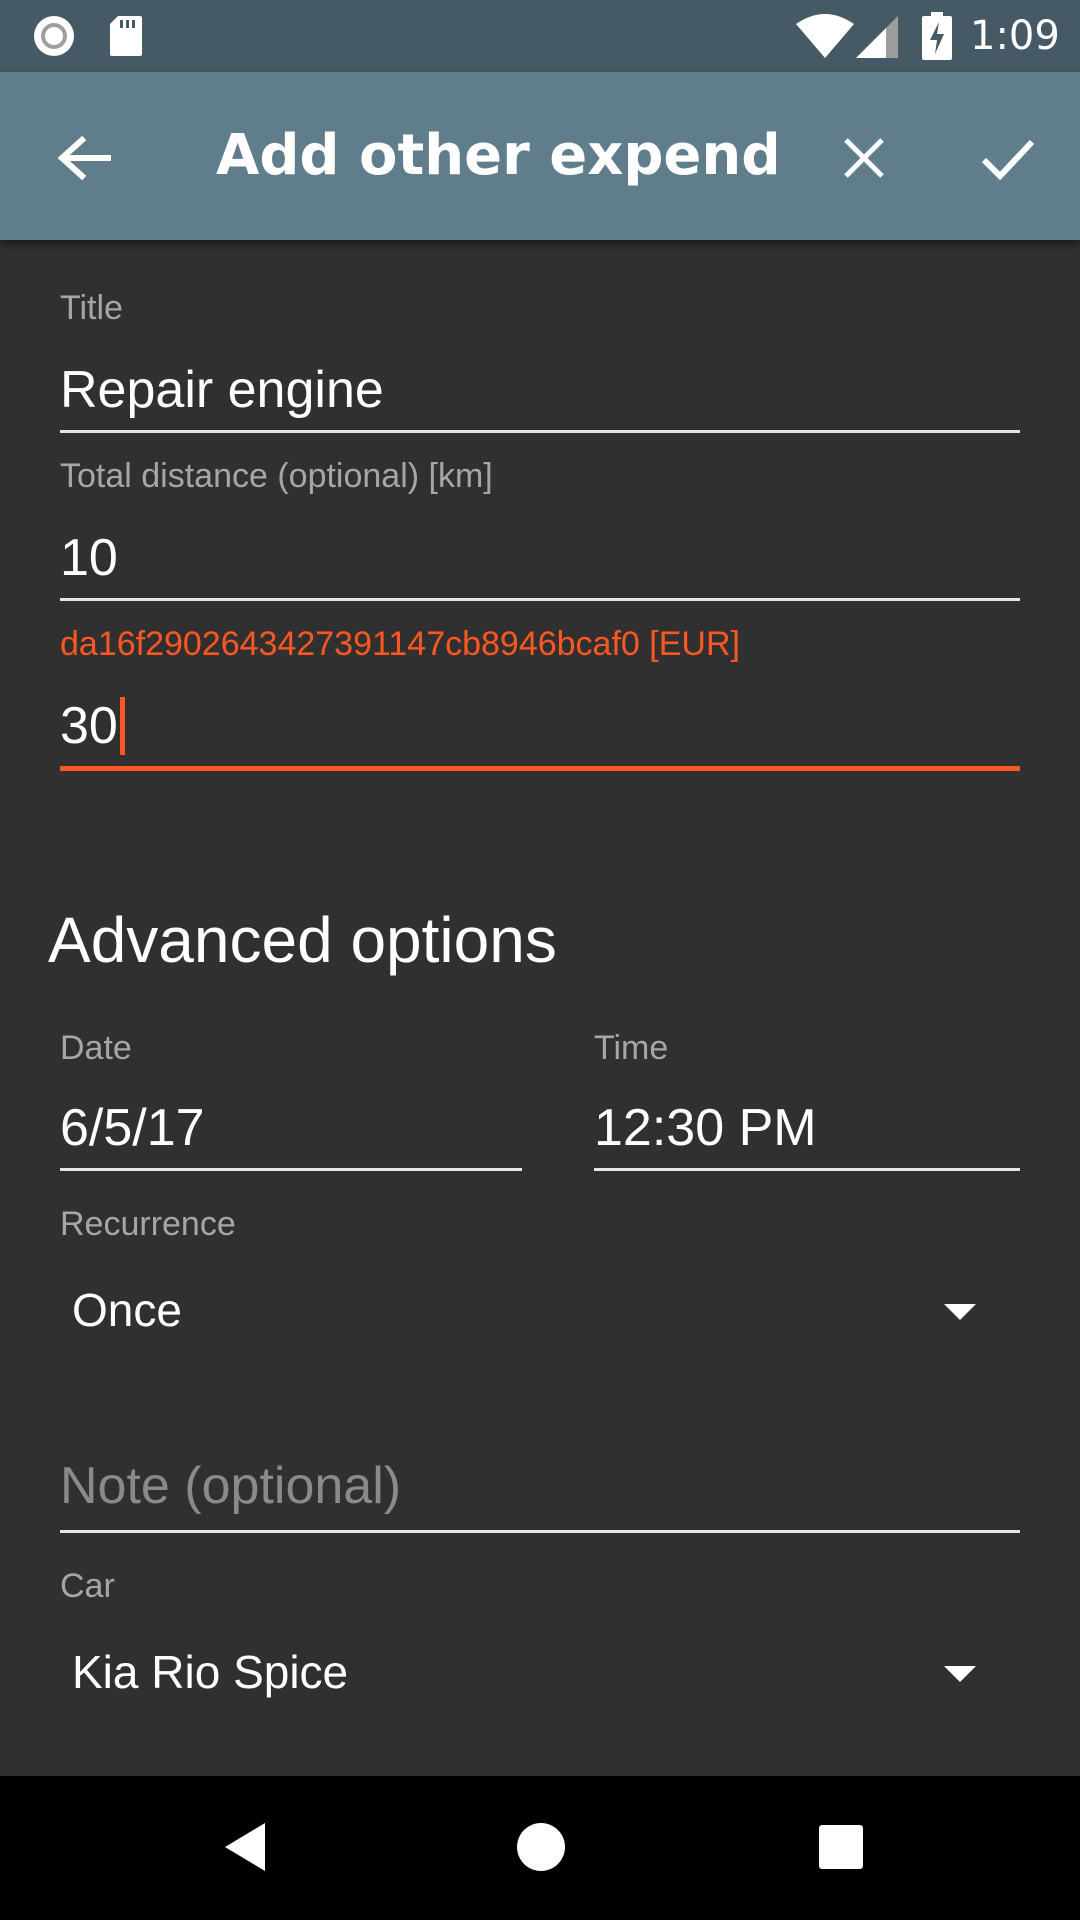  I want to click on price-input: 30, so click(92, 726).